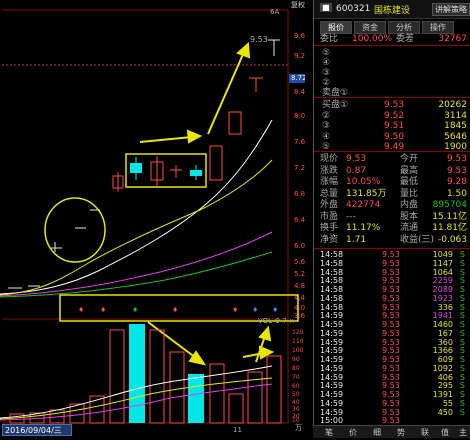  I want to click on price-axis-tick: 6.0, so click(299, 246).